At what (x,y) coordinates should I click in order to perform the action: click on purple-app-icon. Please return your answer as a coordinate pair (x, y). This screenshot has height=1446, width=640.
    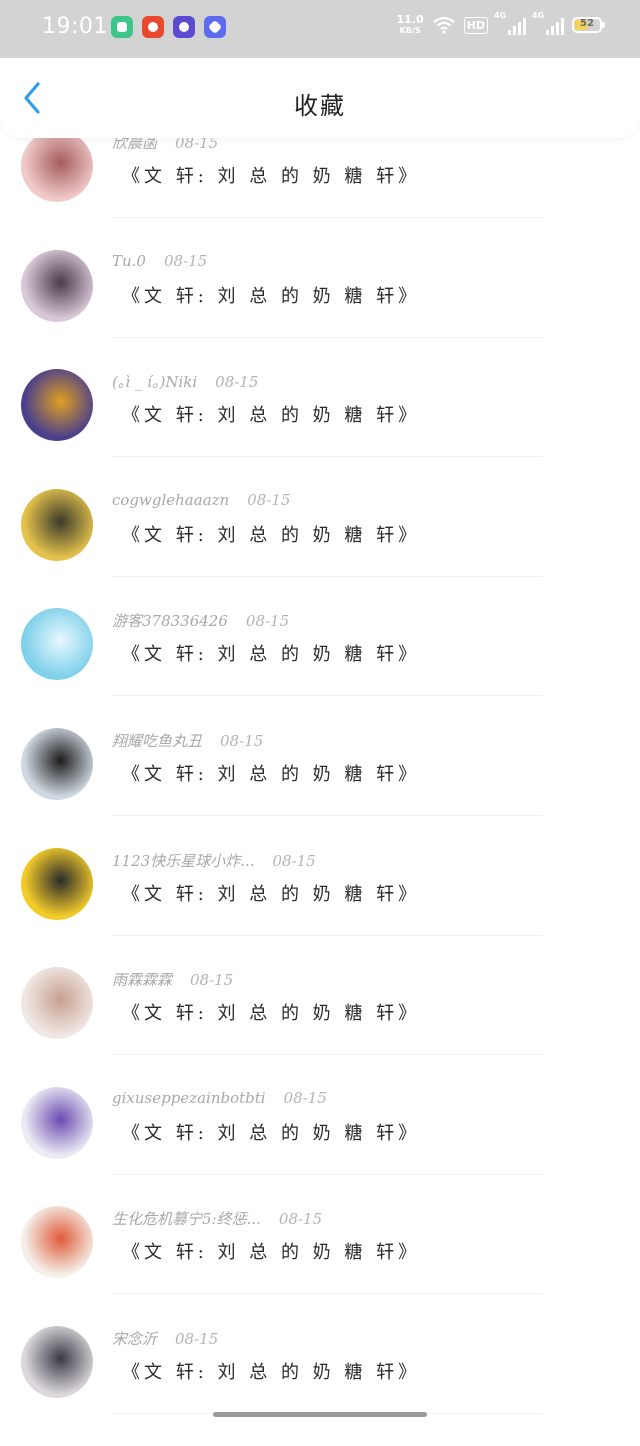
    Looking at the image, I should click on (184, 27).